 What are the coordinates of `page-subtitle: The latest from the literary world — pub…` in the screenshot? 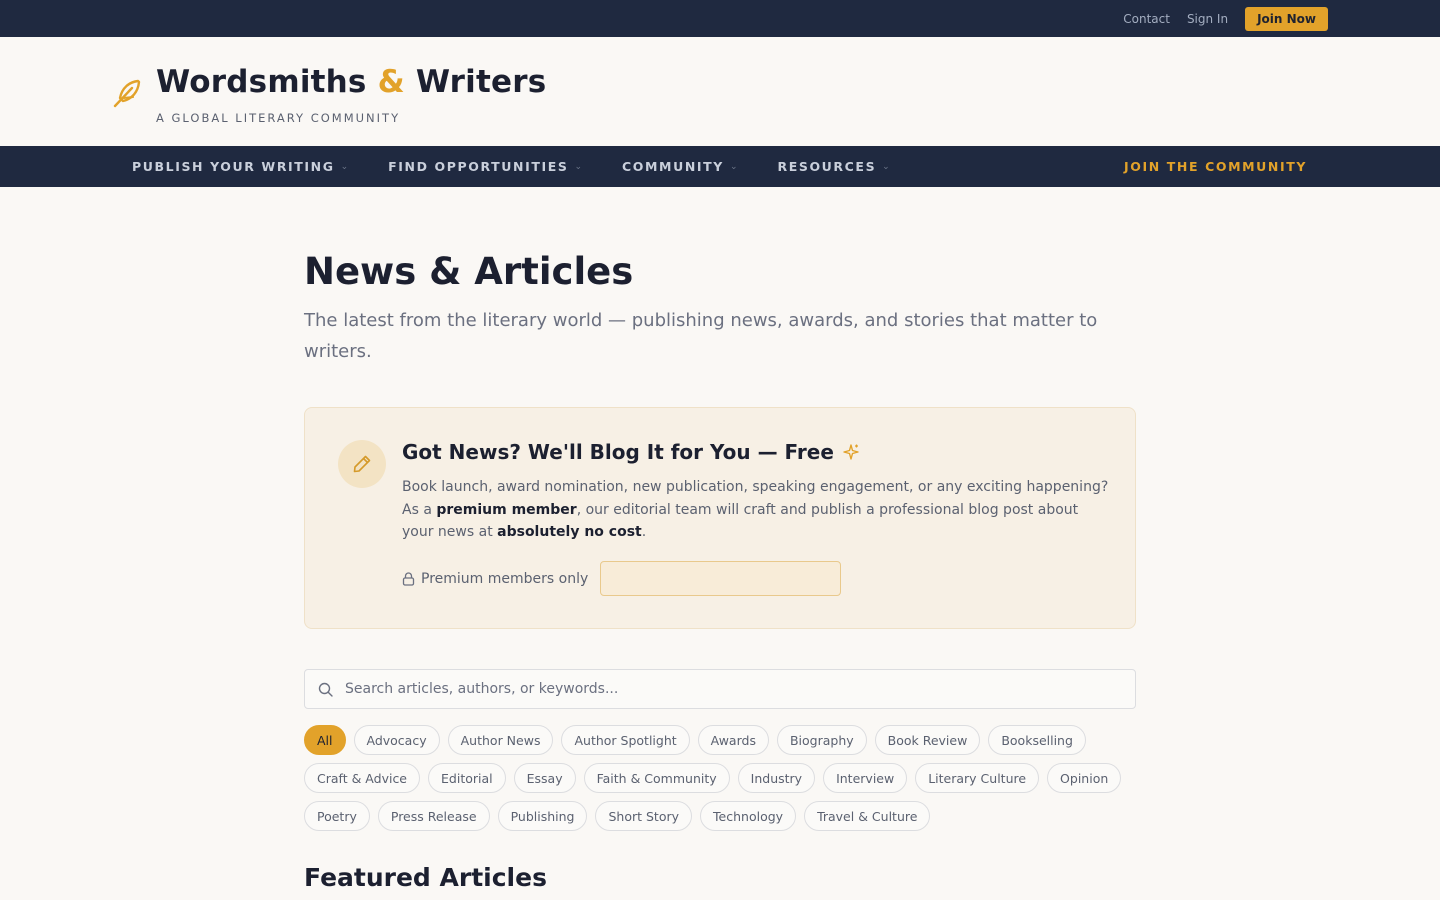 It's located at (701, 336).